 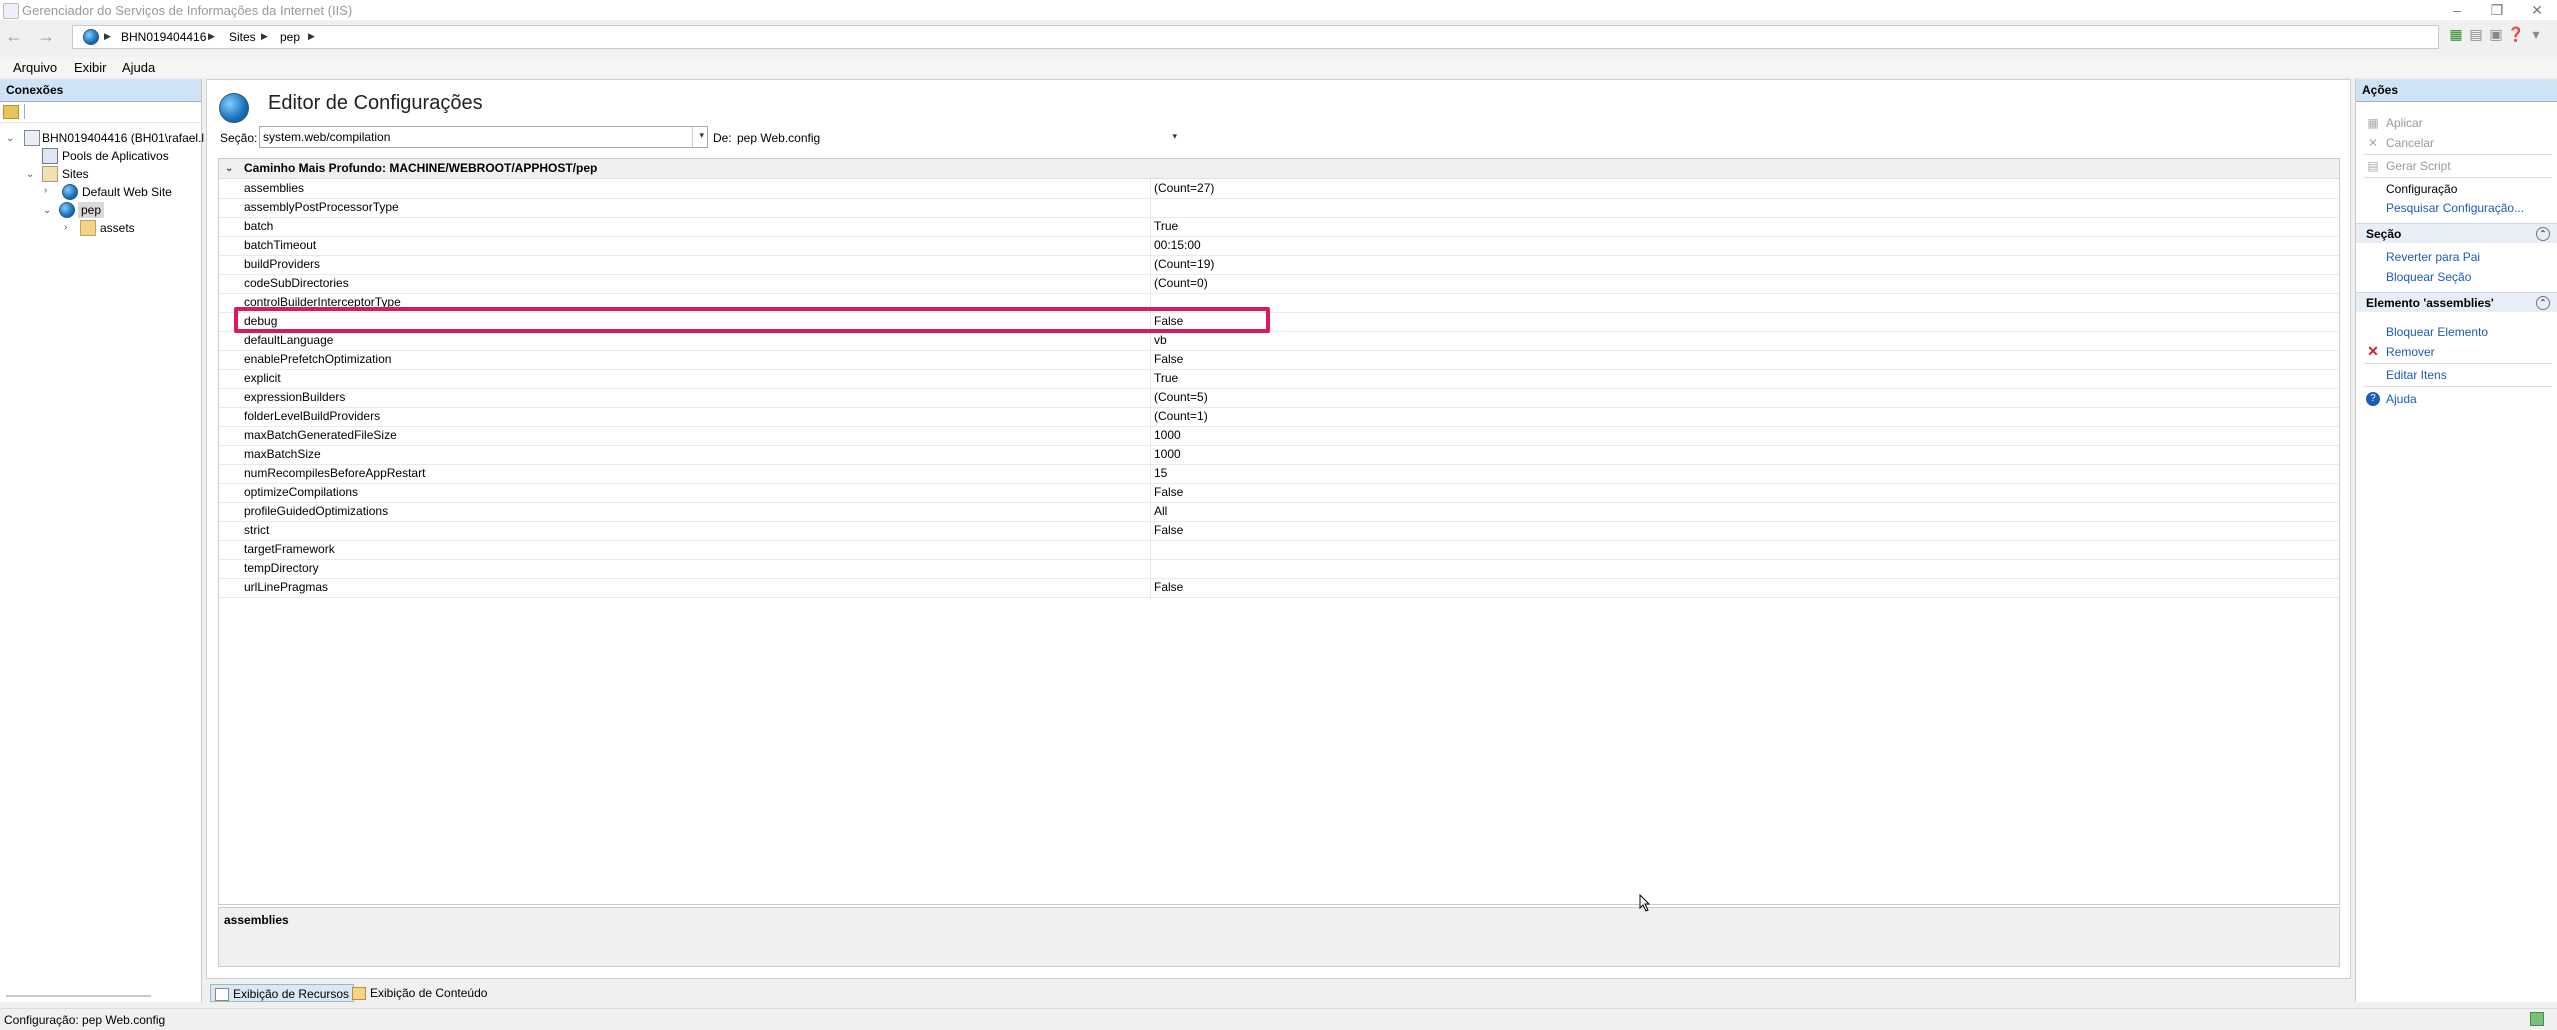 What do you see at coordinates (286, 587) in the screenshot?
I see `property-name: urlLinePragmas` at bounding box center [286, 587].